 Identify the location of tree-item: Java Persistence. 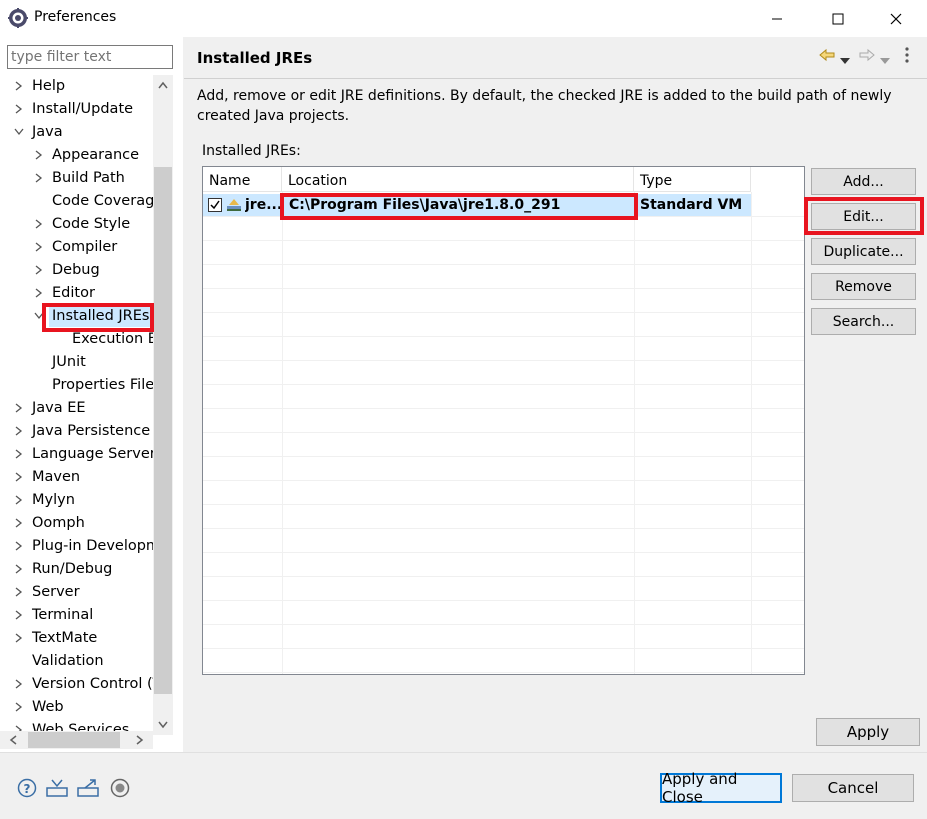
(76, 431).